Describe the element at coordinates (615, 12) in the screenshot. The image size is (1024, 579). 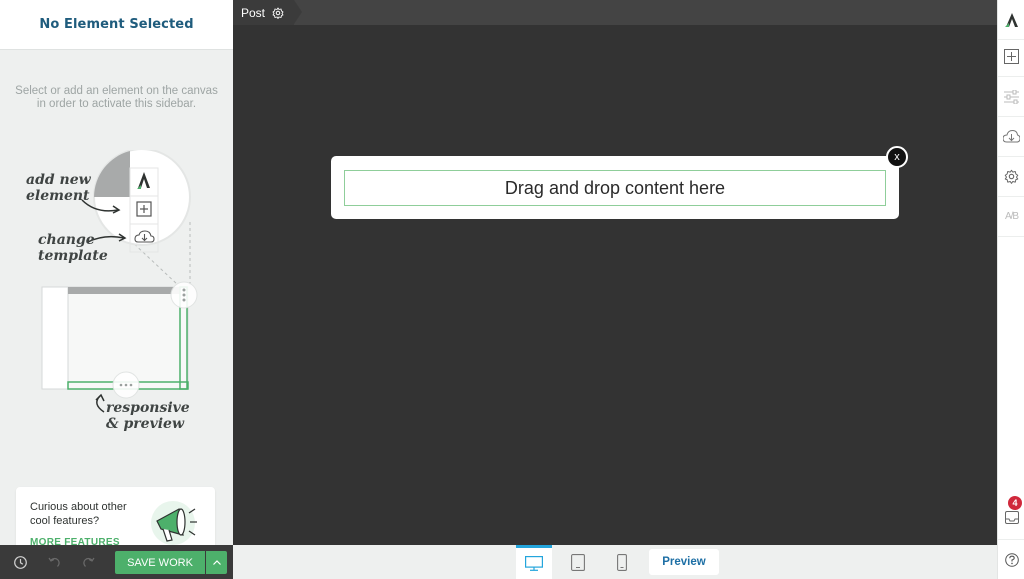
I see `top-bar: Post` at that location.